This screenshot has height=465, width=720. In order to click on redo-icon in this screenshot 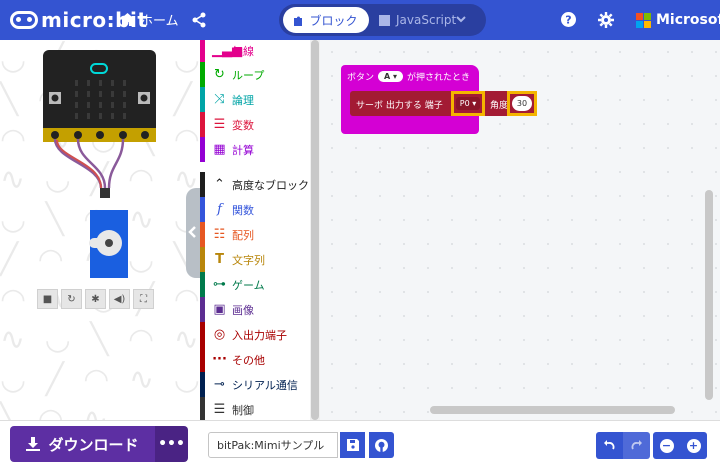, I will do `click(636, 445)`.